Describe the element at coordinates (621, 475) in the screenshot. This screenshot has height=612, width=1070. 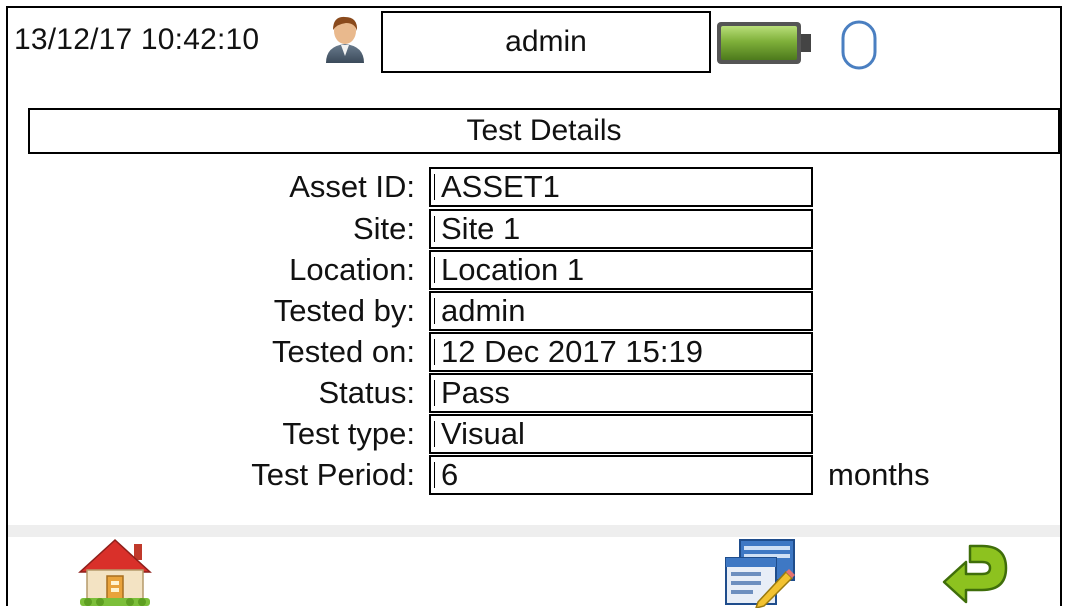
I see `test-period-field: 6` at that location.